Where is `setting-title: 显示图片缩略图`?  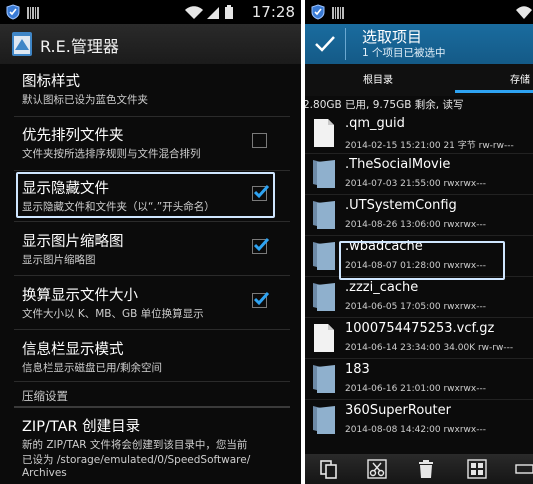
setting-title: 显示图片缩略图 is located at coordinates (73, 242).